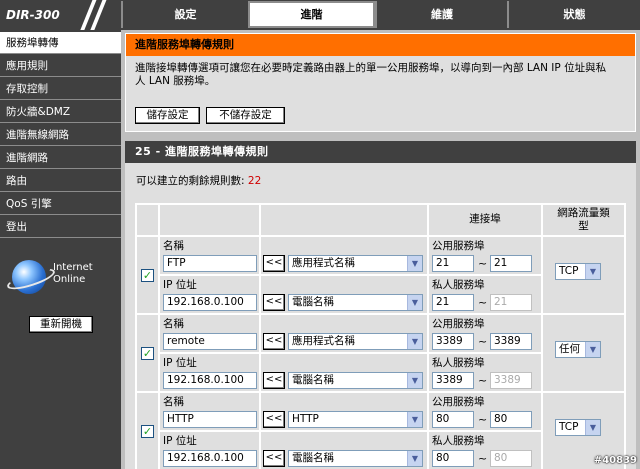  I want to click on traffic-type-cell: 任何 ▼, so click(583, 353).